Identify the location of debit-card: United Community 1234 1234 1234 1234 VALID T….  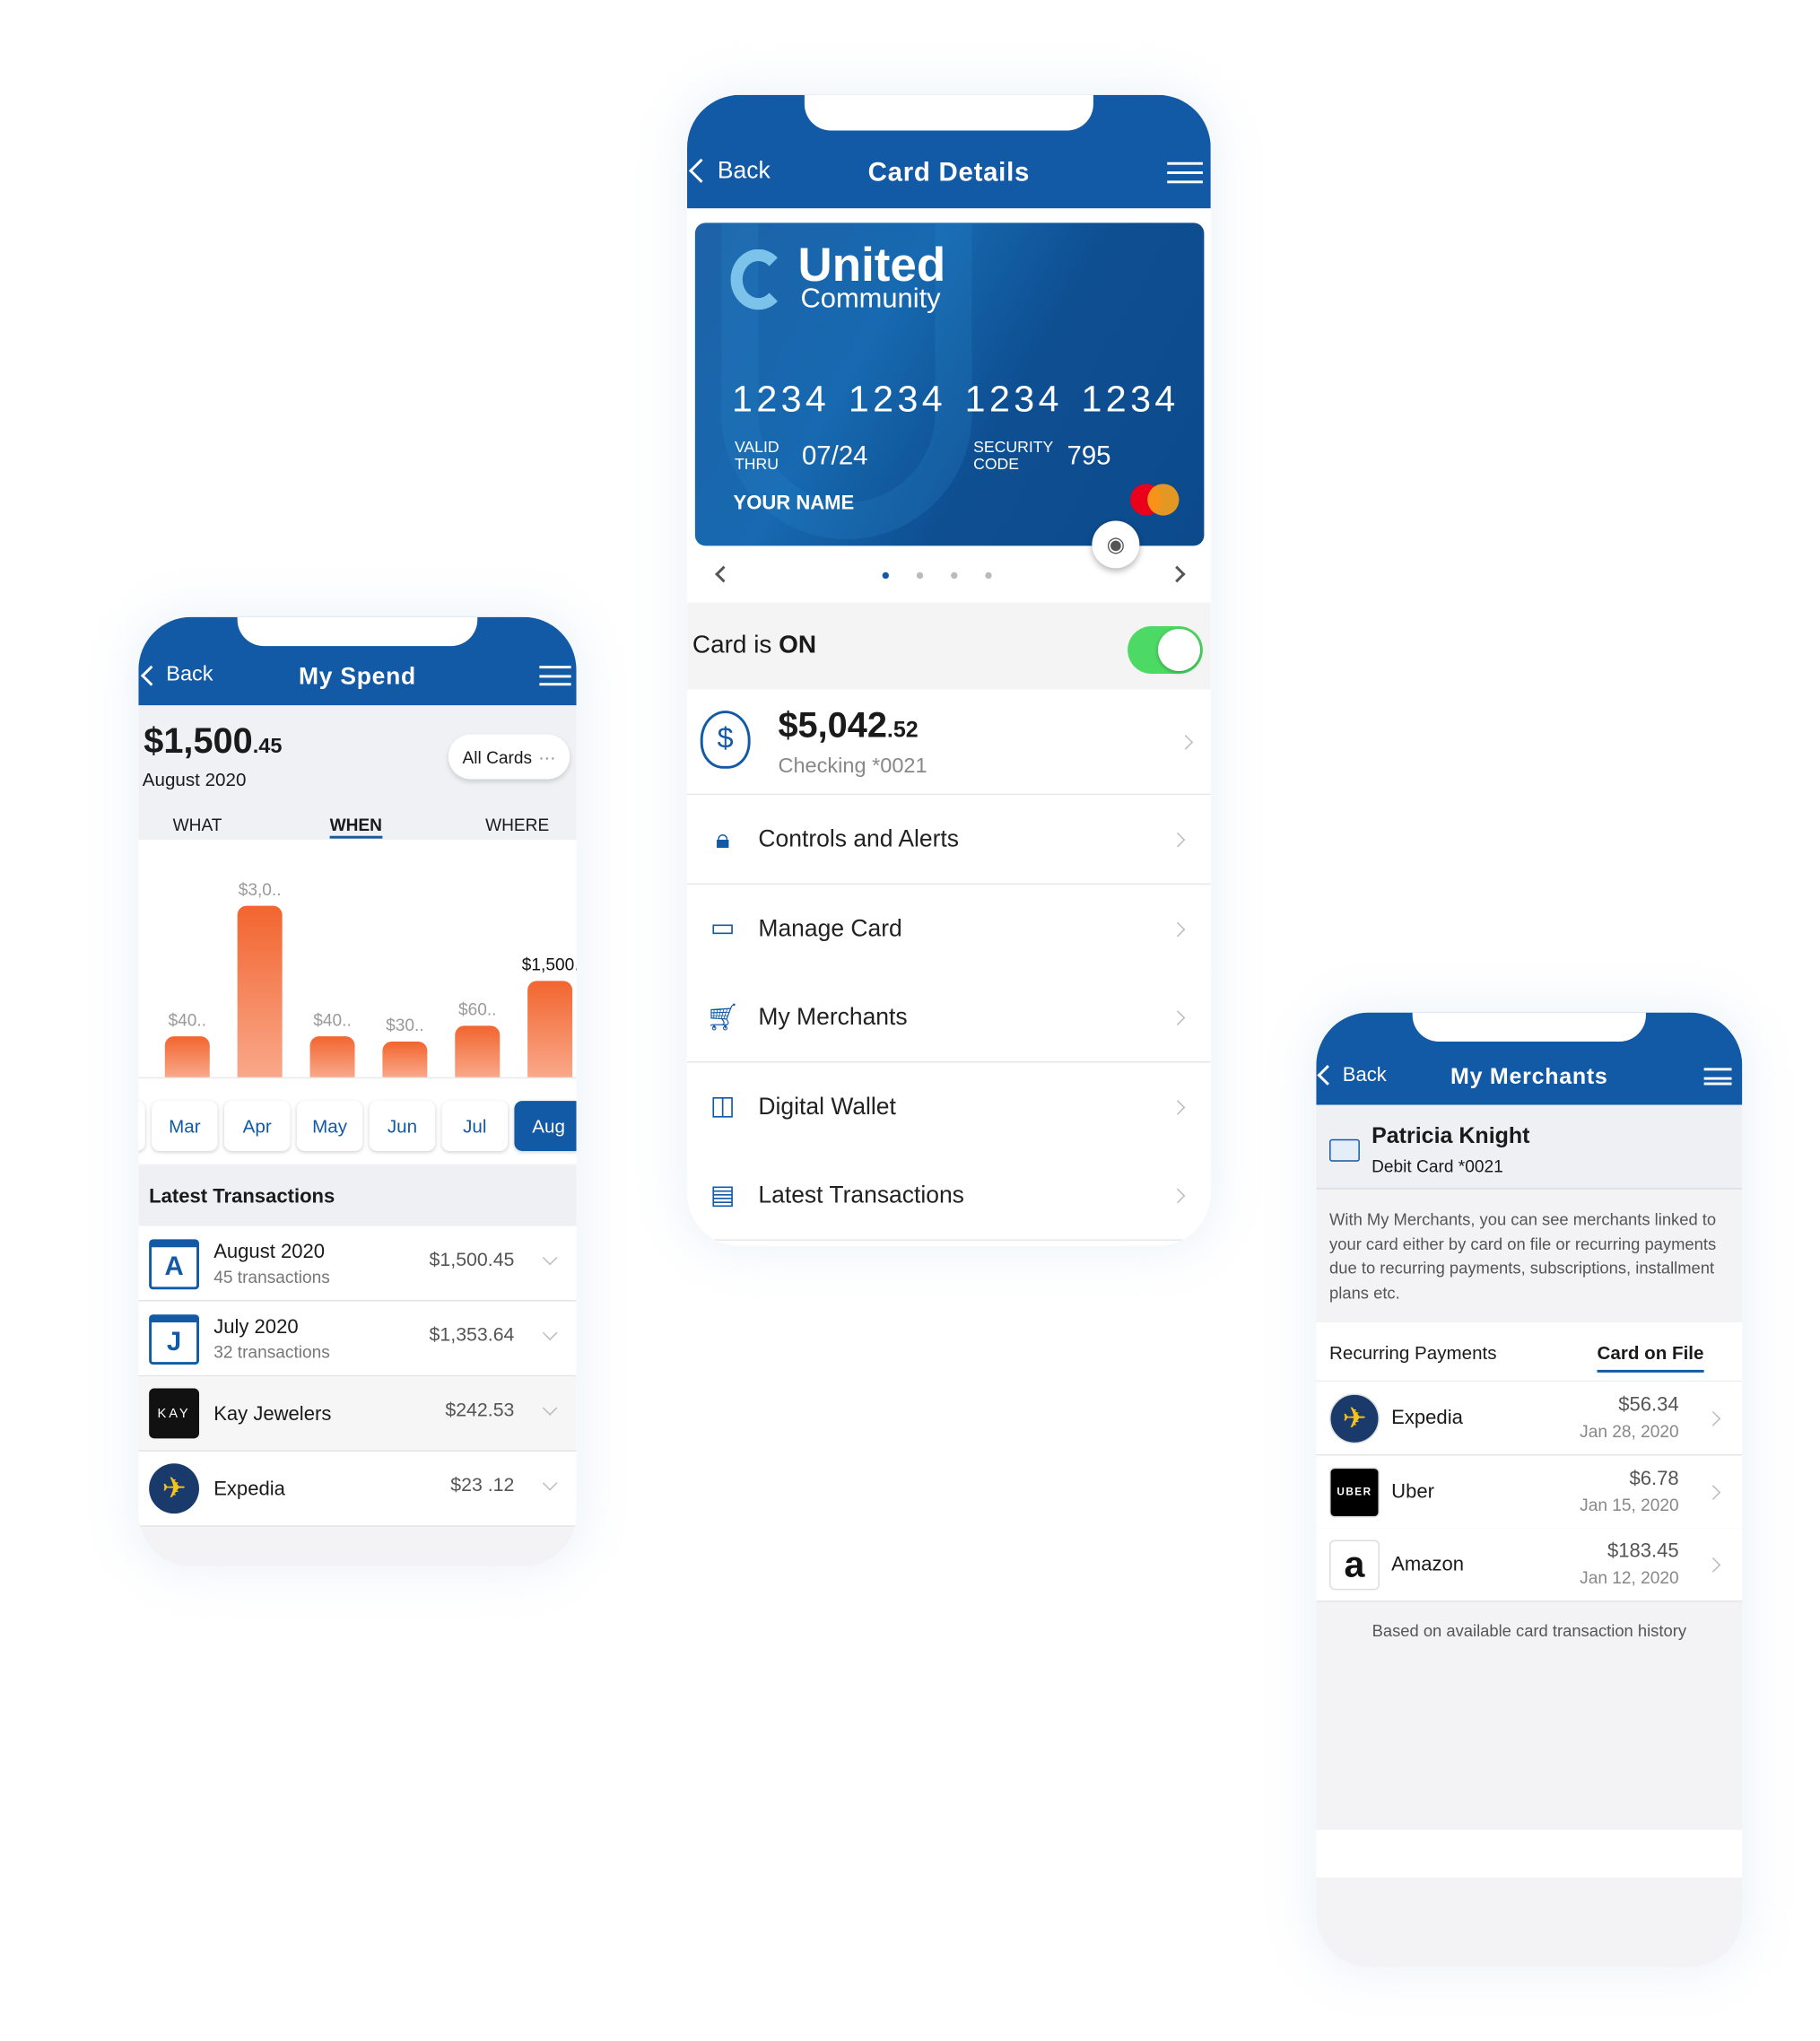
(949, 384).